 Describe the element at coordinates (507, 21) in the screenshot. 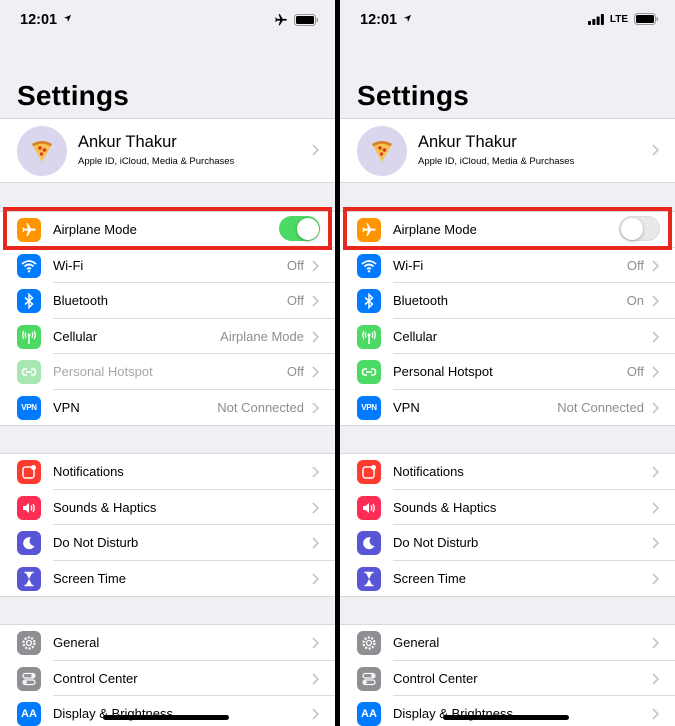

I see `status-bar: 12:01 LTE` at that location.